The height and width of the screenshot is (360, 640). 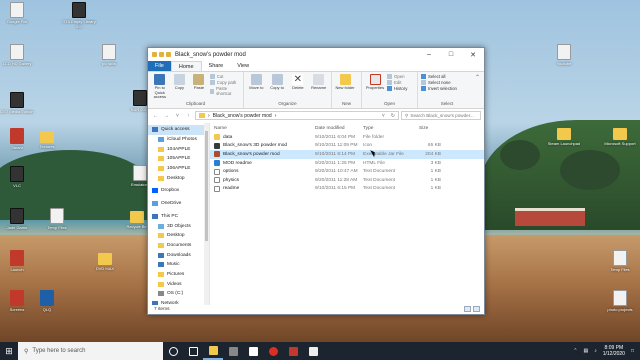 What do you see at coordinates (277, 87) in the screenshot?
I see `copy-to-button: Copy to` at bounding box center [277, 87].